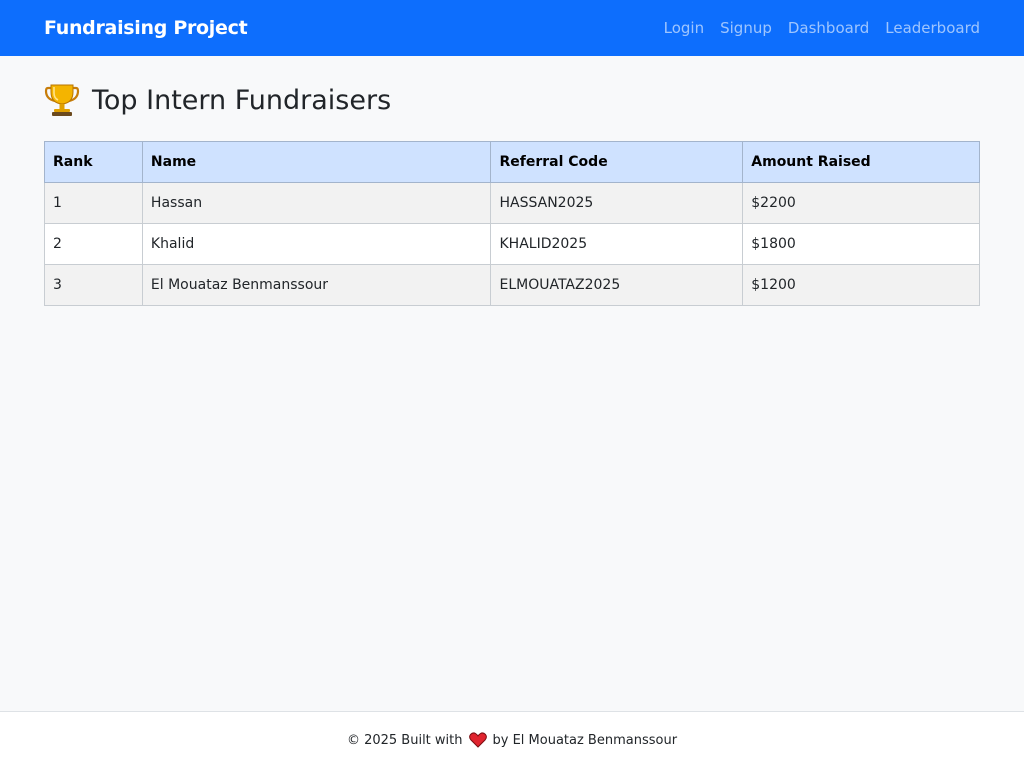 This screenshot has width=1024, height=768. I want to click on table-row: 2 Khalid KHALID2025 $1800, so click(512, 244).